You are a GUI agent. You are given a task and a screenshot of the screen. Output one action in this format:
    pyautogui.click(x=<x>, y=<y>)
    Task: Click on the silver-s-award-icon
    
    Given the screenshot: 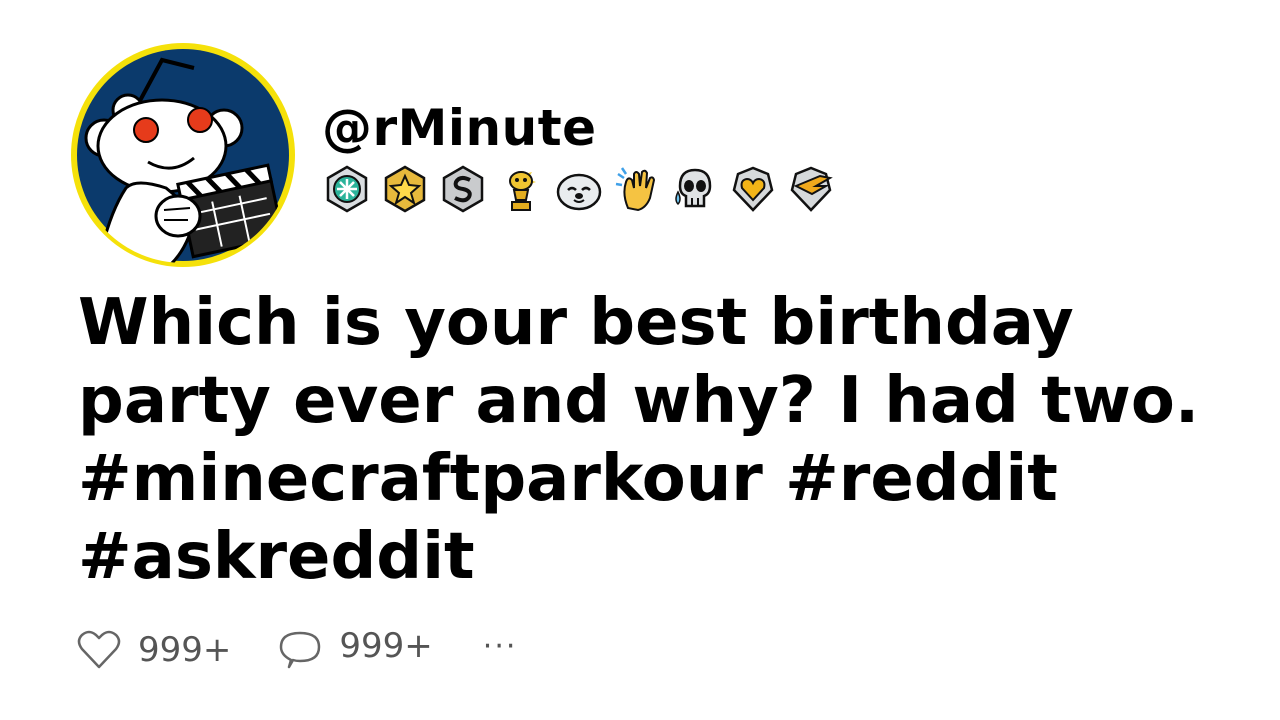 What is the action you would take?
    pyautogui.click(x=463, y=189)
    